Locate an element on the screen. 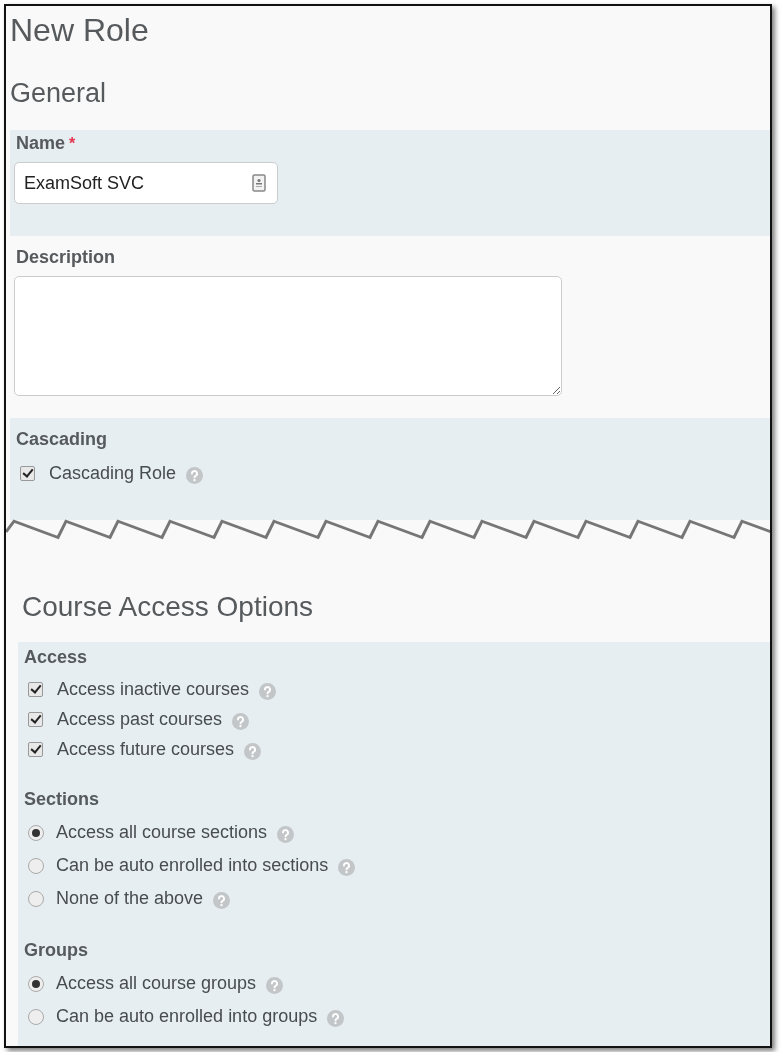 The image size is (783, 1060). field-label: Description is located at coordinates (66, 257).